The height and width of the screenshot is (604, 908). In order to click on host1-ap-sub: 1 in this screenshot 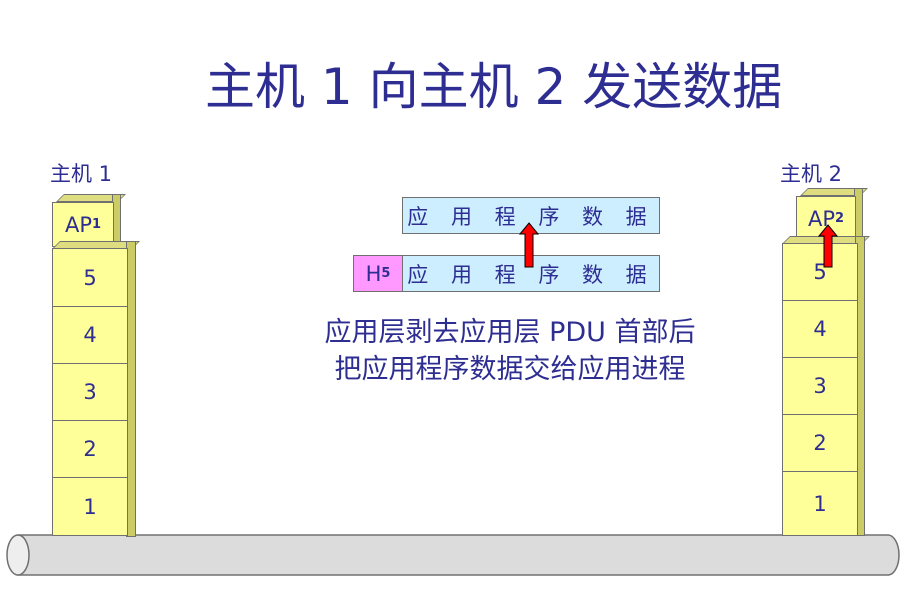, I will do `click(96, 224)`.